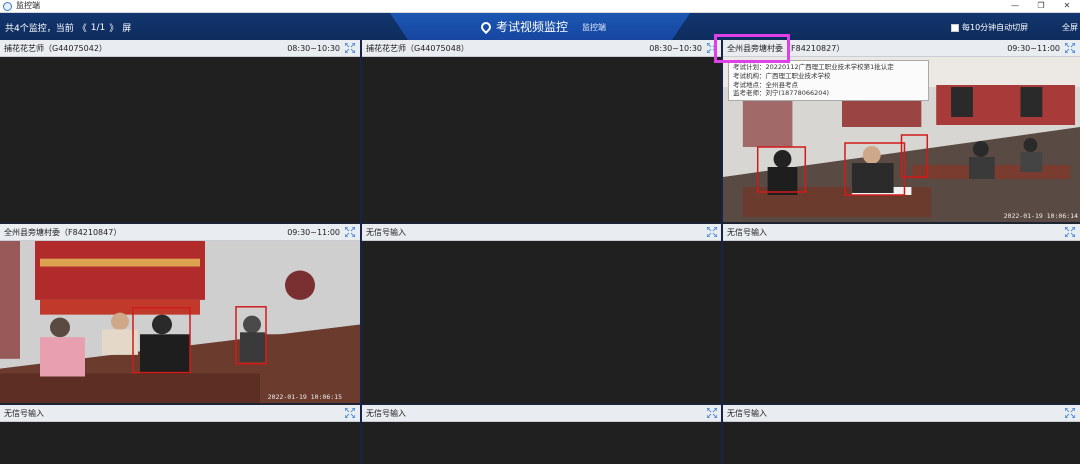 This screenshot has width=1080, height=464. What do you see at coordinates (82, 27) in the screenshot?
I see `prev-page-button: 《` at bounding box center [82, 27].